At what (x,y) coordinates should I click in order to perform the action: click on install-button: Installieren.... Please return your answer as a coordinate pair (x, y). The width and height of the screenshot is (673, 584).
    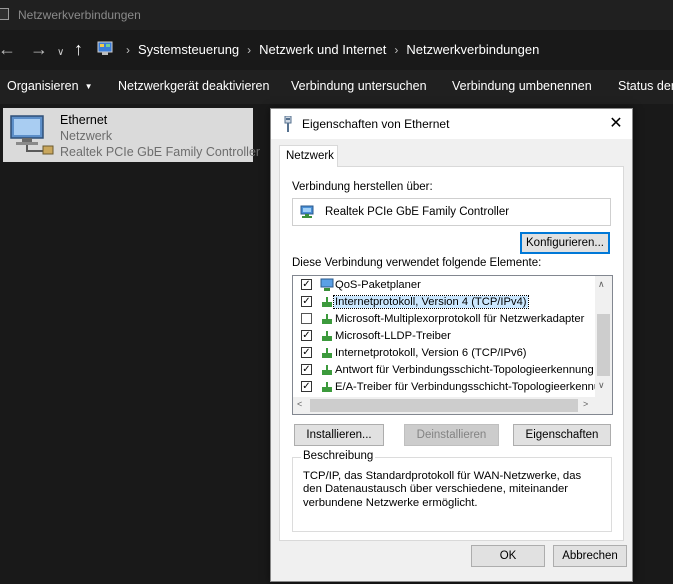
    Looking at the image, I should click on (339, 435).